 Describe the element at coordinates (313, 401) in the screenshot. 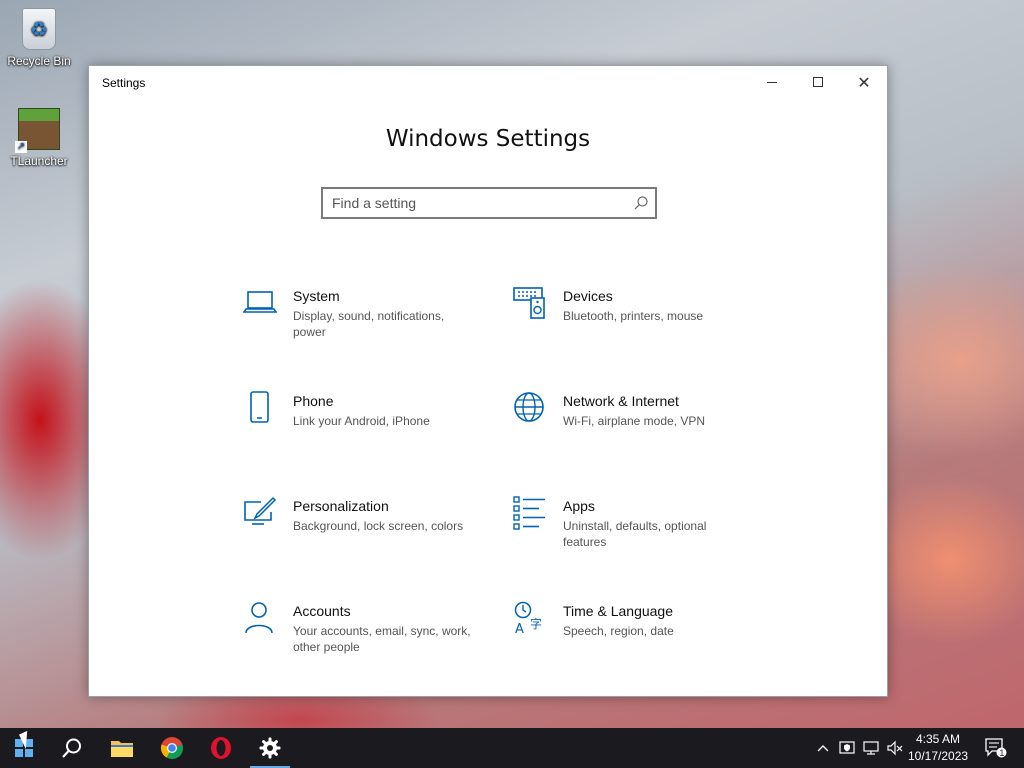

I see `category-name: Phone` at that location.